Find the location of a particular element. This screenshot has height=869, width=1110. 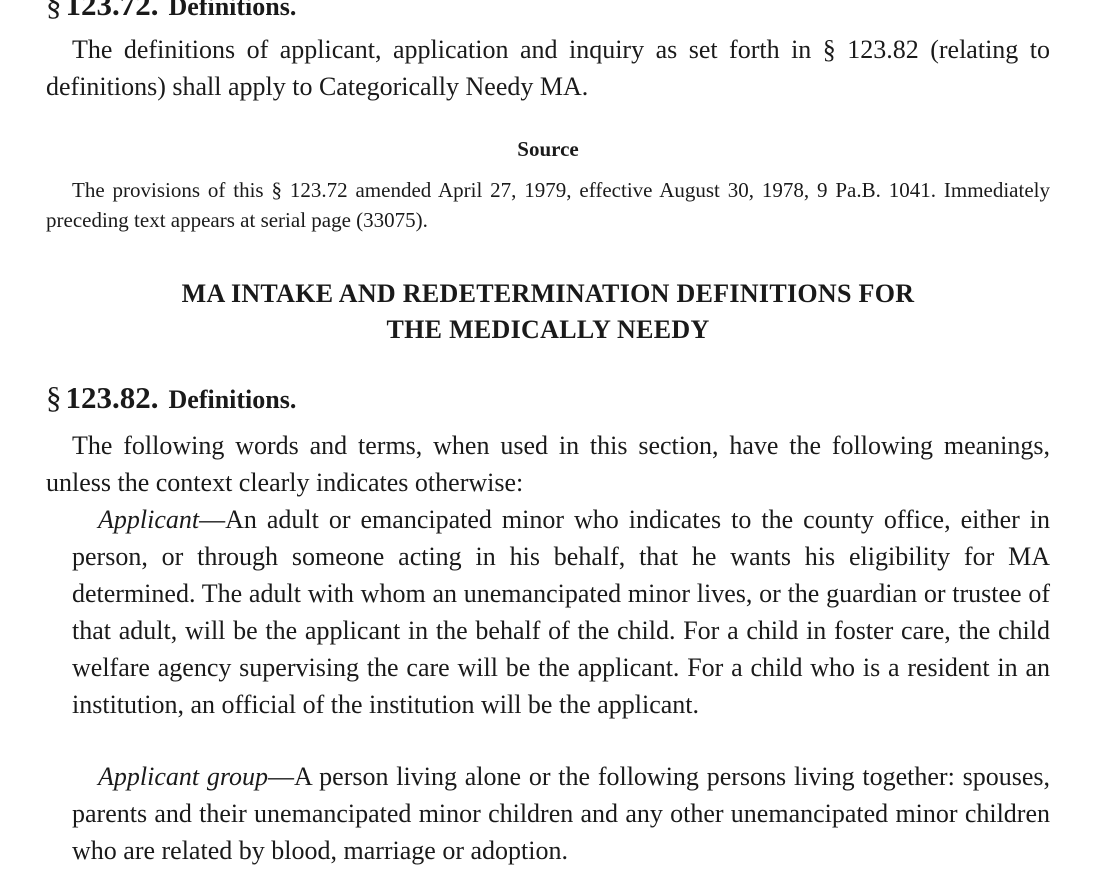

section-number: 123.72. is located at coordinates (112, 11).